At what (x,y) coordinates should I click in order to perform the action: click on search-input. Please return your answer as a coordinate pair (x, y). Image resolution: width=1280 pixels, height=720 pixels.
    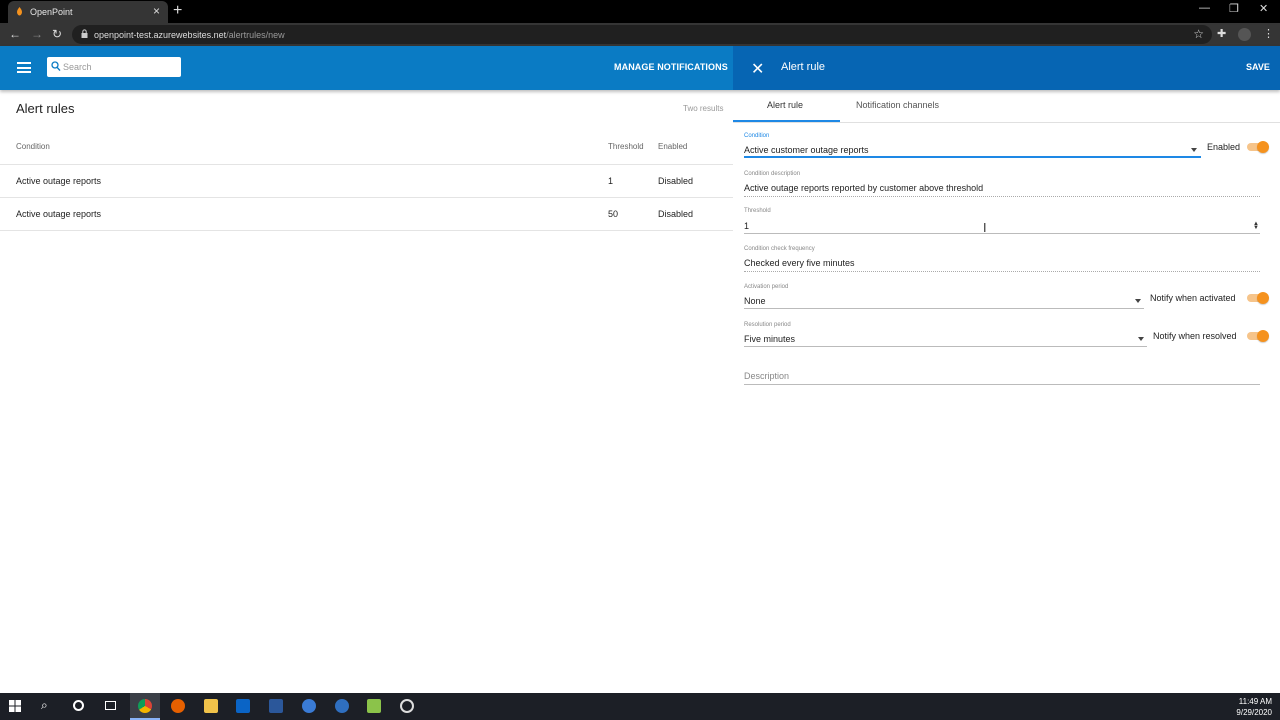
    Looking at the image, I should click on (118, 67).